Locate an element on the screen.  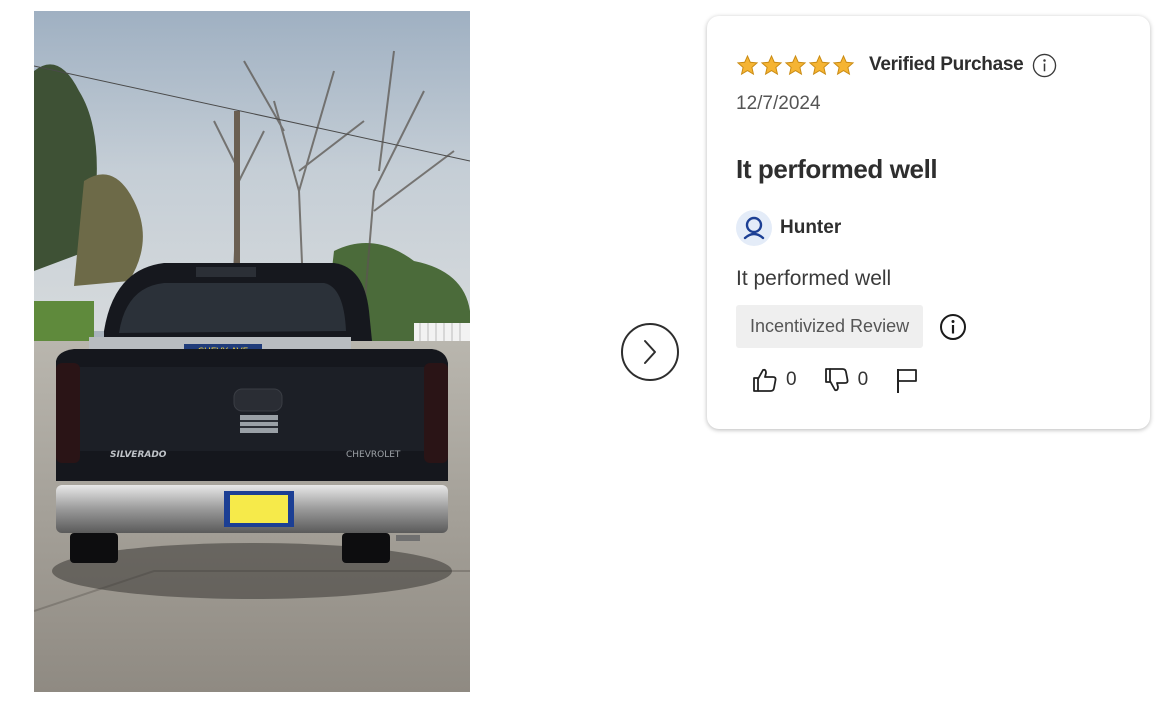
user-icon is located at coordinates (754, 228).